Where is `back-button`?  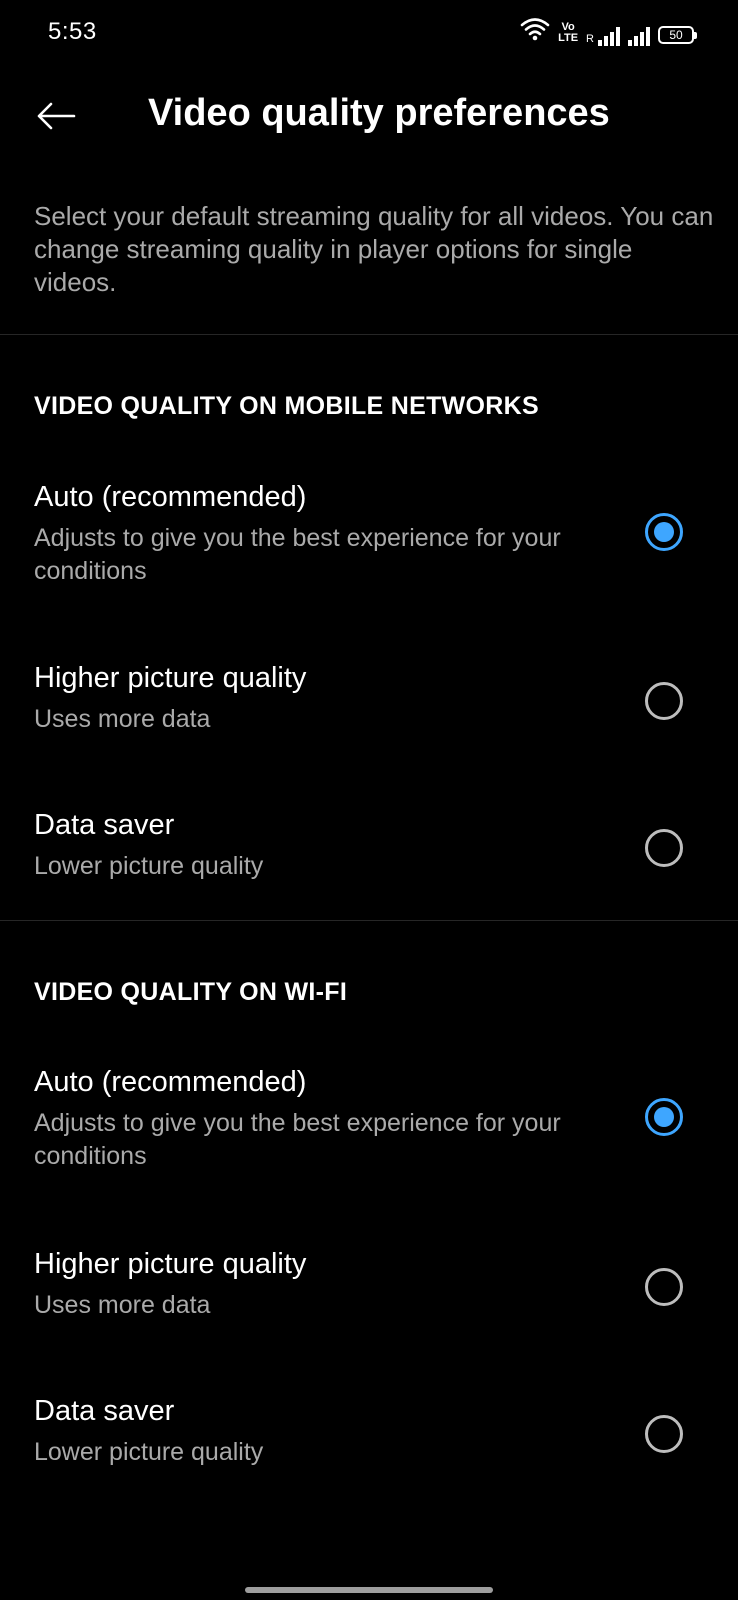 back-button is located at coordinates (56, 118).